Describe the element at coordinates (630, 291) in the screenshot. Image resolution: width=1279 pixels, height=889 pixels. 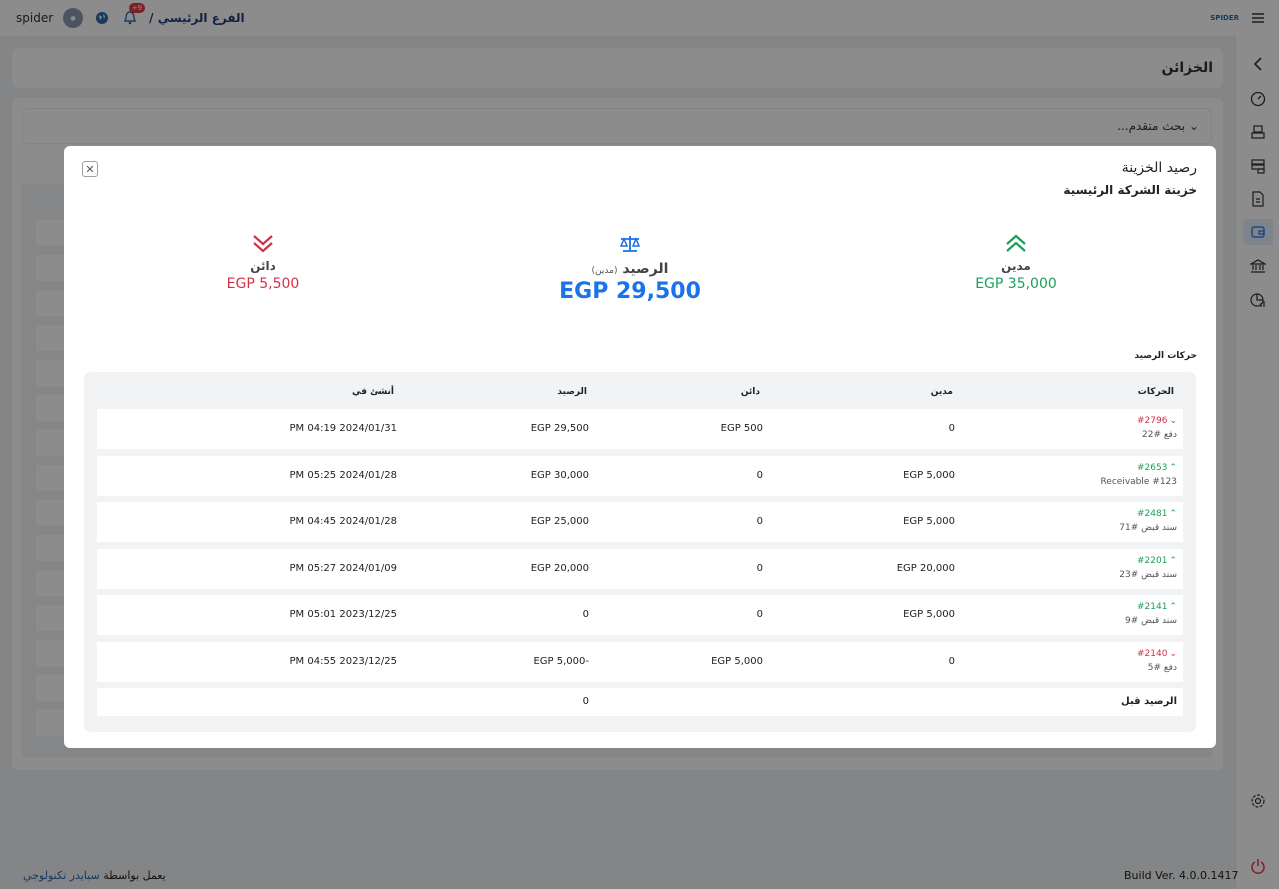
I see `balance-value: EGP 29,500` at that location.